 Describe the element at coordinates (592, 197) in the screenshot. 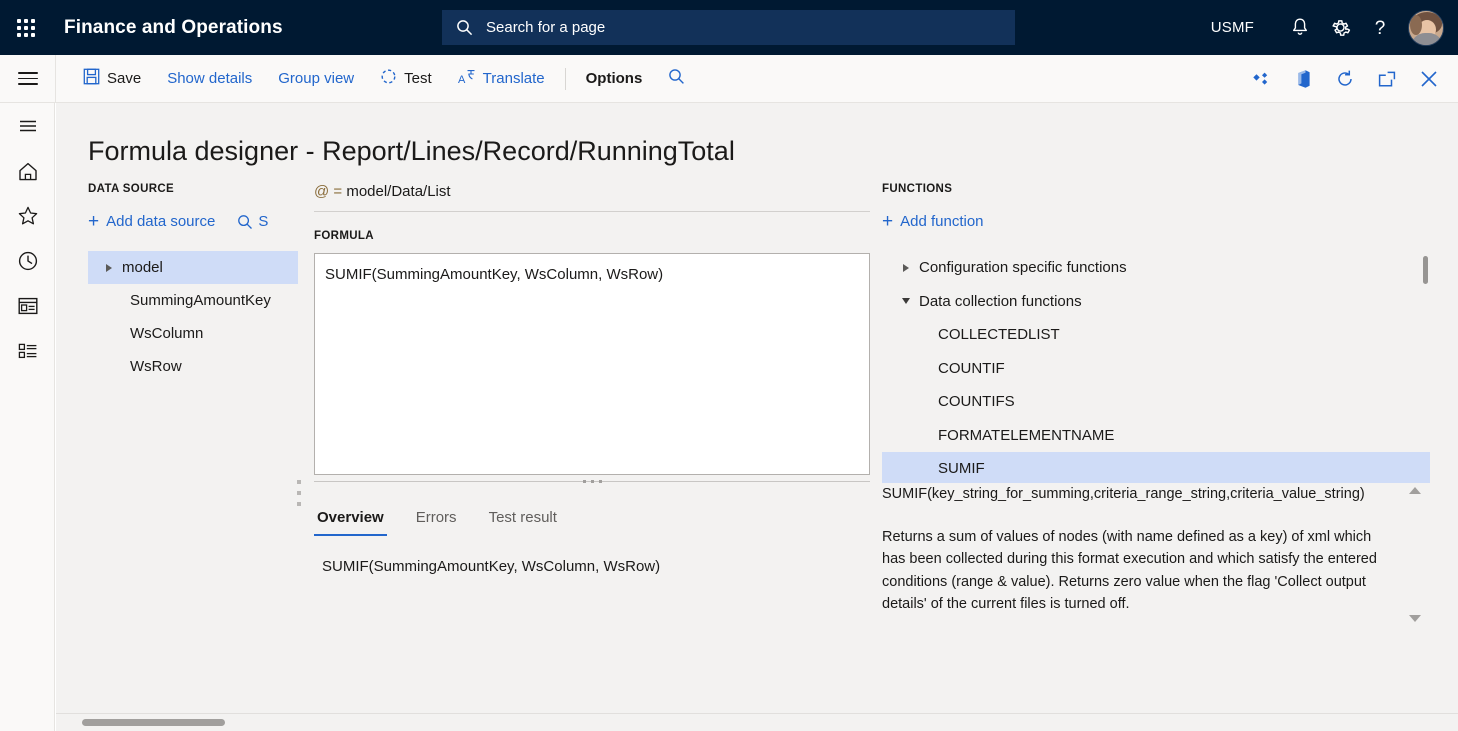

I see `binding-path-display: @ = model/Data/List` at that location.